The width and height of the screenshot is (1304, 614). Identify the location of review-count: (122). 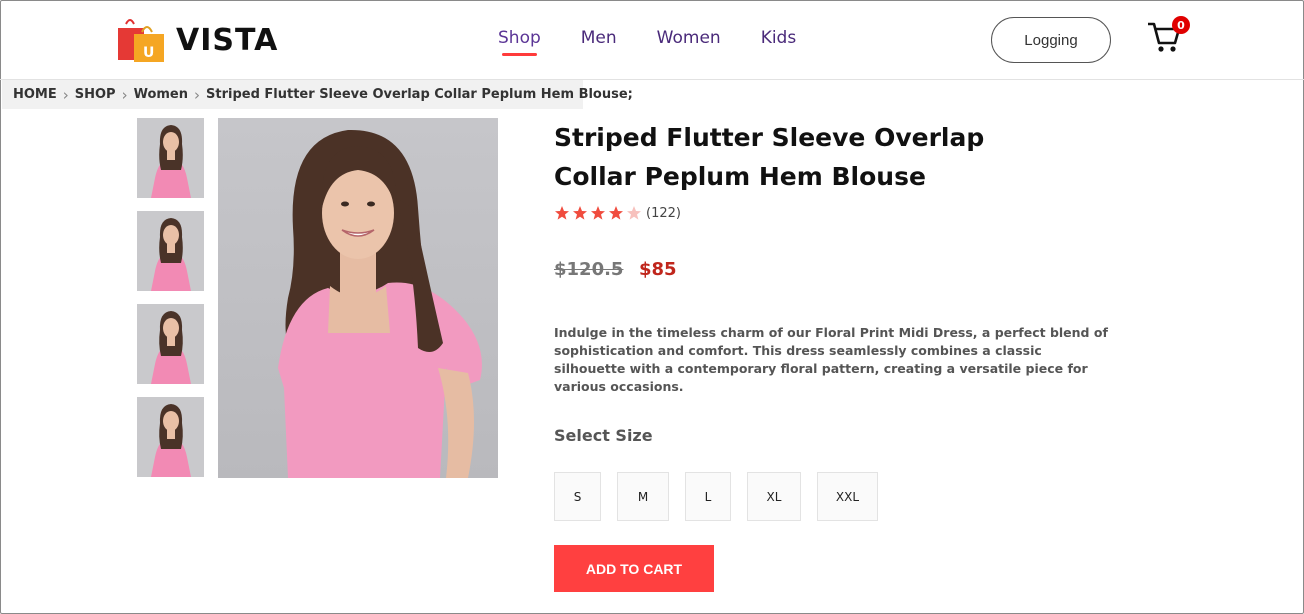
(663, 213).